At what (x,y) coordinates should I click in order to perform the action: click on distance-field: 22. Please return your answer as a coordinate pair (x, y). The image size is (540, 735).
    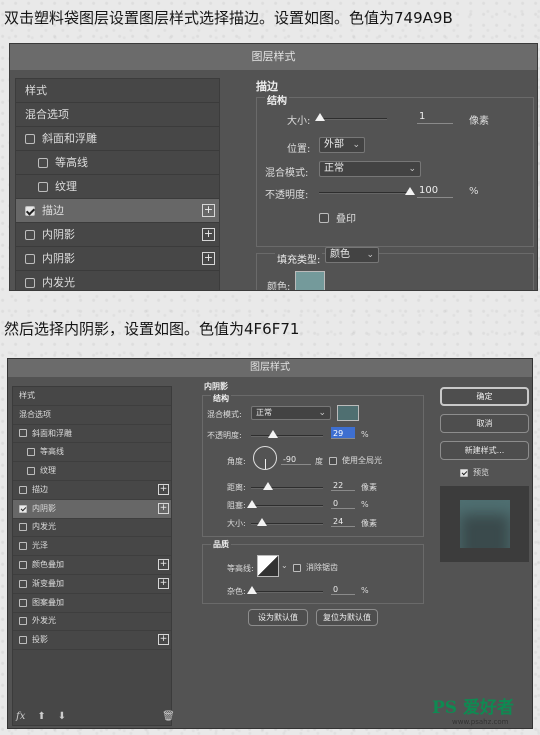
    Looking at the image, I should click on (343, 485).